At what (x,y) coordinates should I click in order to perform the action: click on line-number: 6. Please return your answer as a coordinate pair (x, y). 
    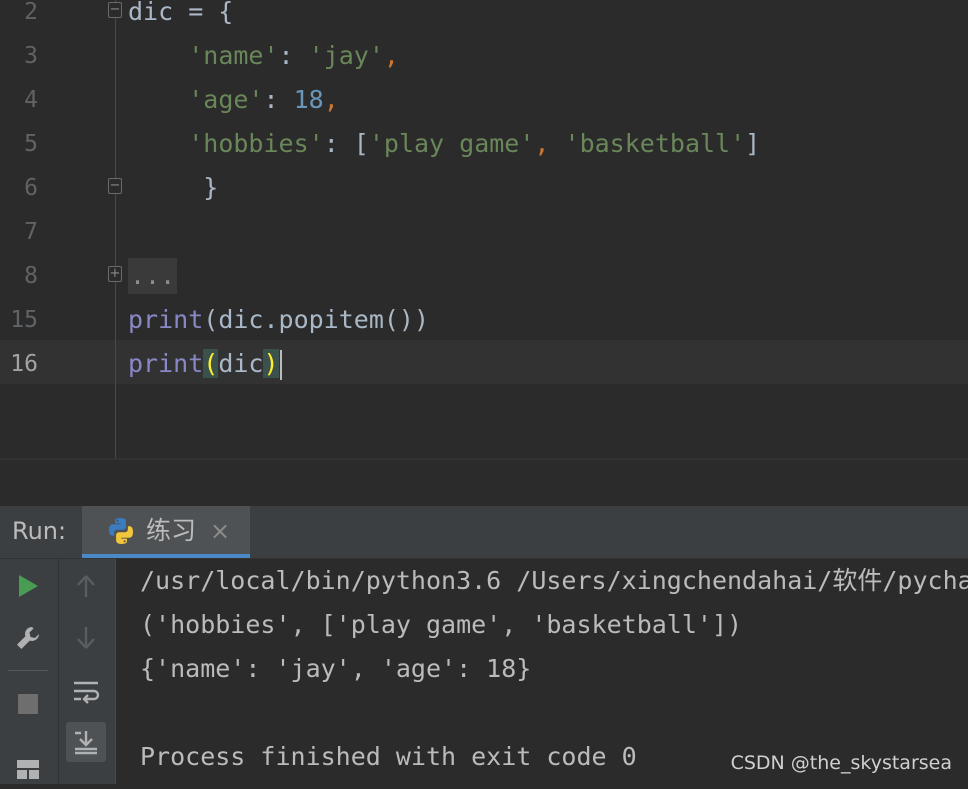
    Looking at the image, I should click on (31, 188).